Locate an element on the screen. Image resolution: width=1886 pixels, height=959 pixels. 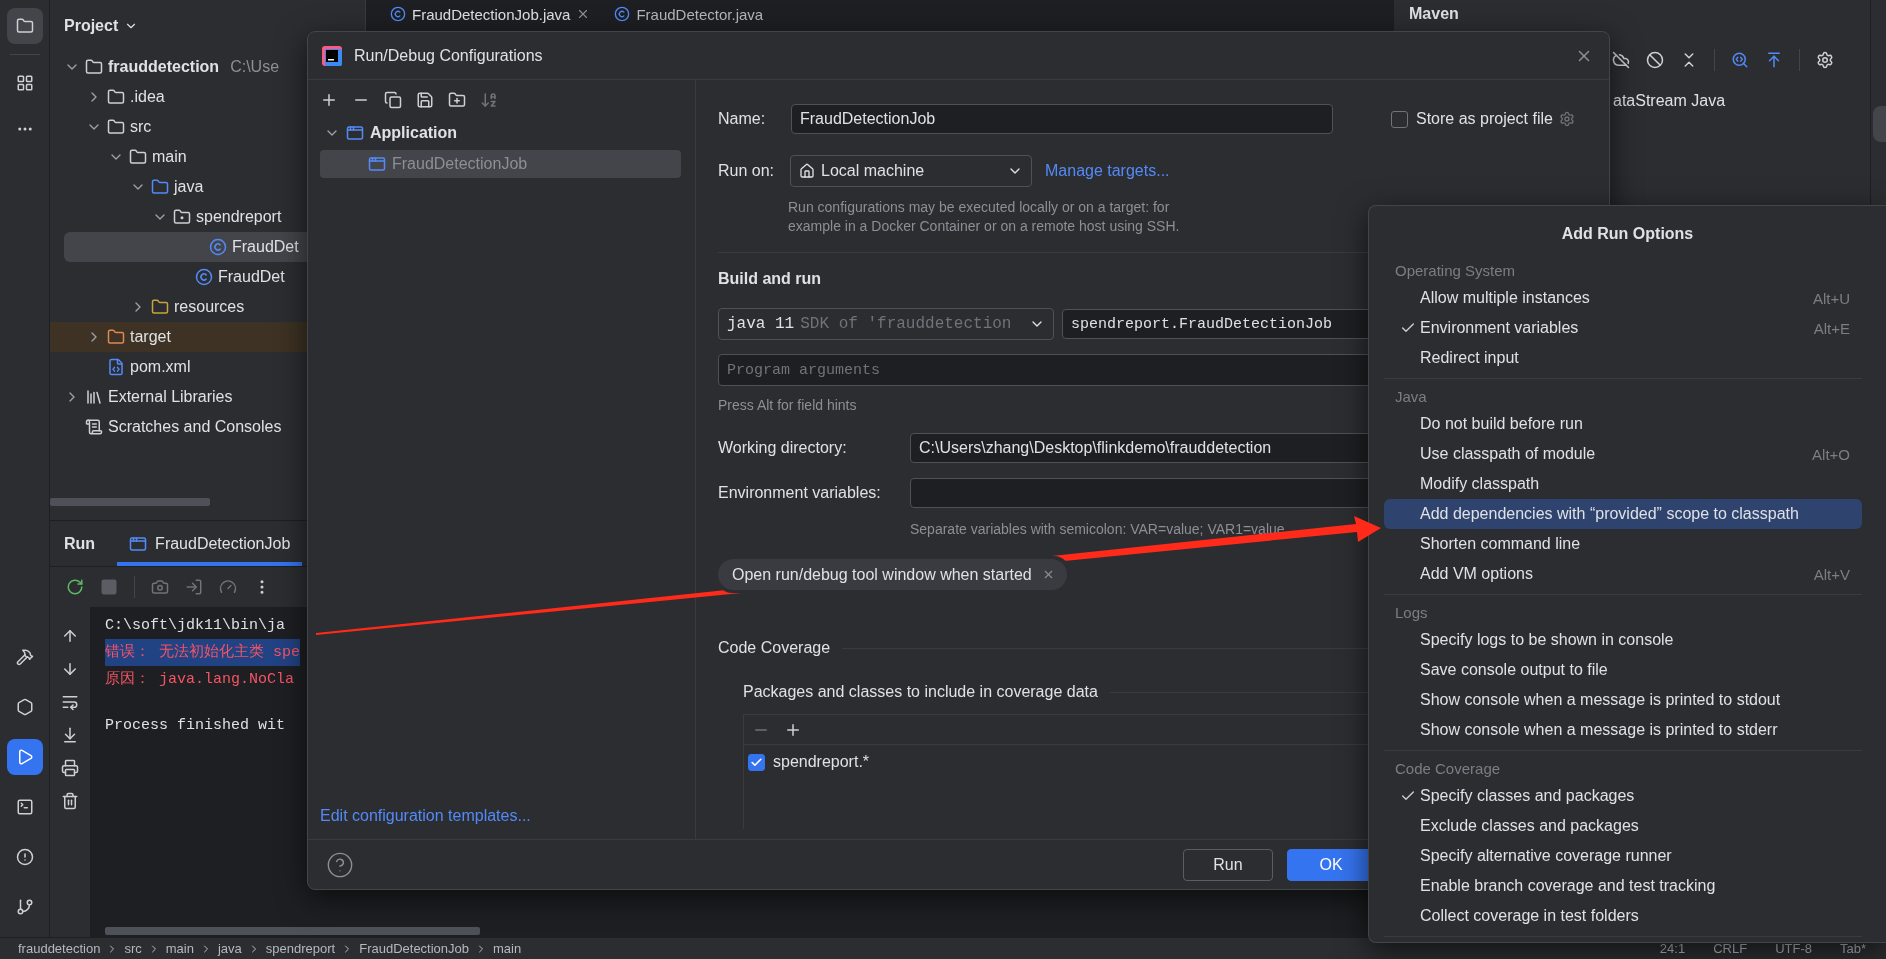
store-as-project-checkbox: Store as project file is located at coordinates (1472, 119).